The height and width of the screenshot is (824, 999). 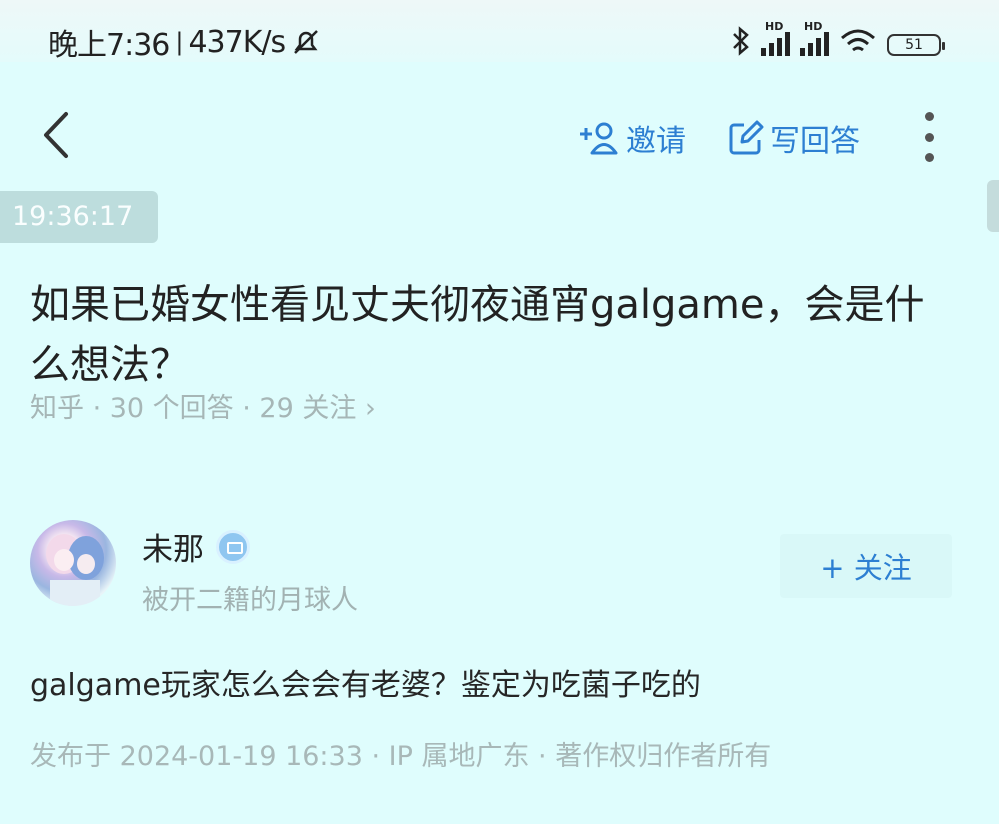 I want to click on question-title: 如果已婚女性看见丈夫彻夜通宵galgame，会是什么想法？, so click(x=495, y=335).